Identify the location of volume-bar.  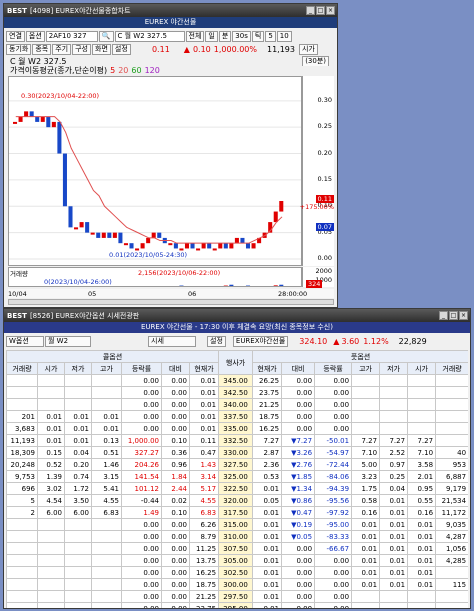
(225, 285).